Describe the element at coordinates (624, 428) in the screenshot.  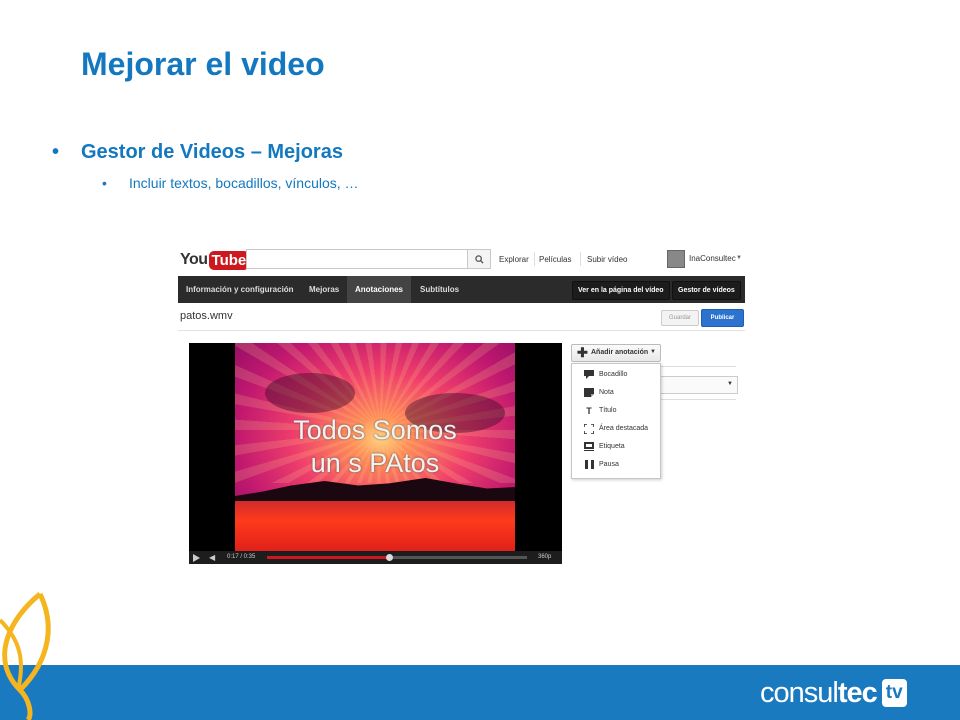
I see `menu-item-label: Área destacada` at that location.